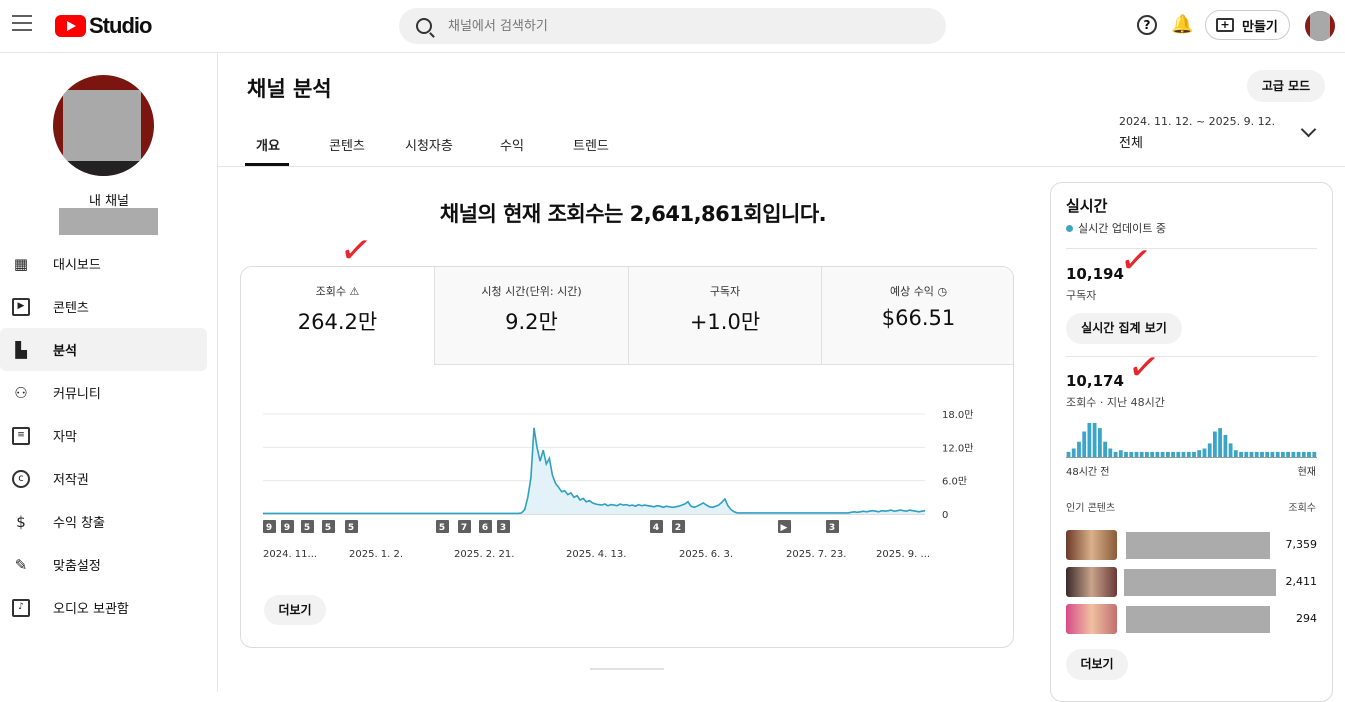 This screenshot has width=1345, height=702. I want to click on y-tick-label: 12.0만, so click(957, 448).